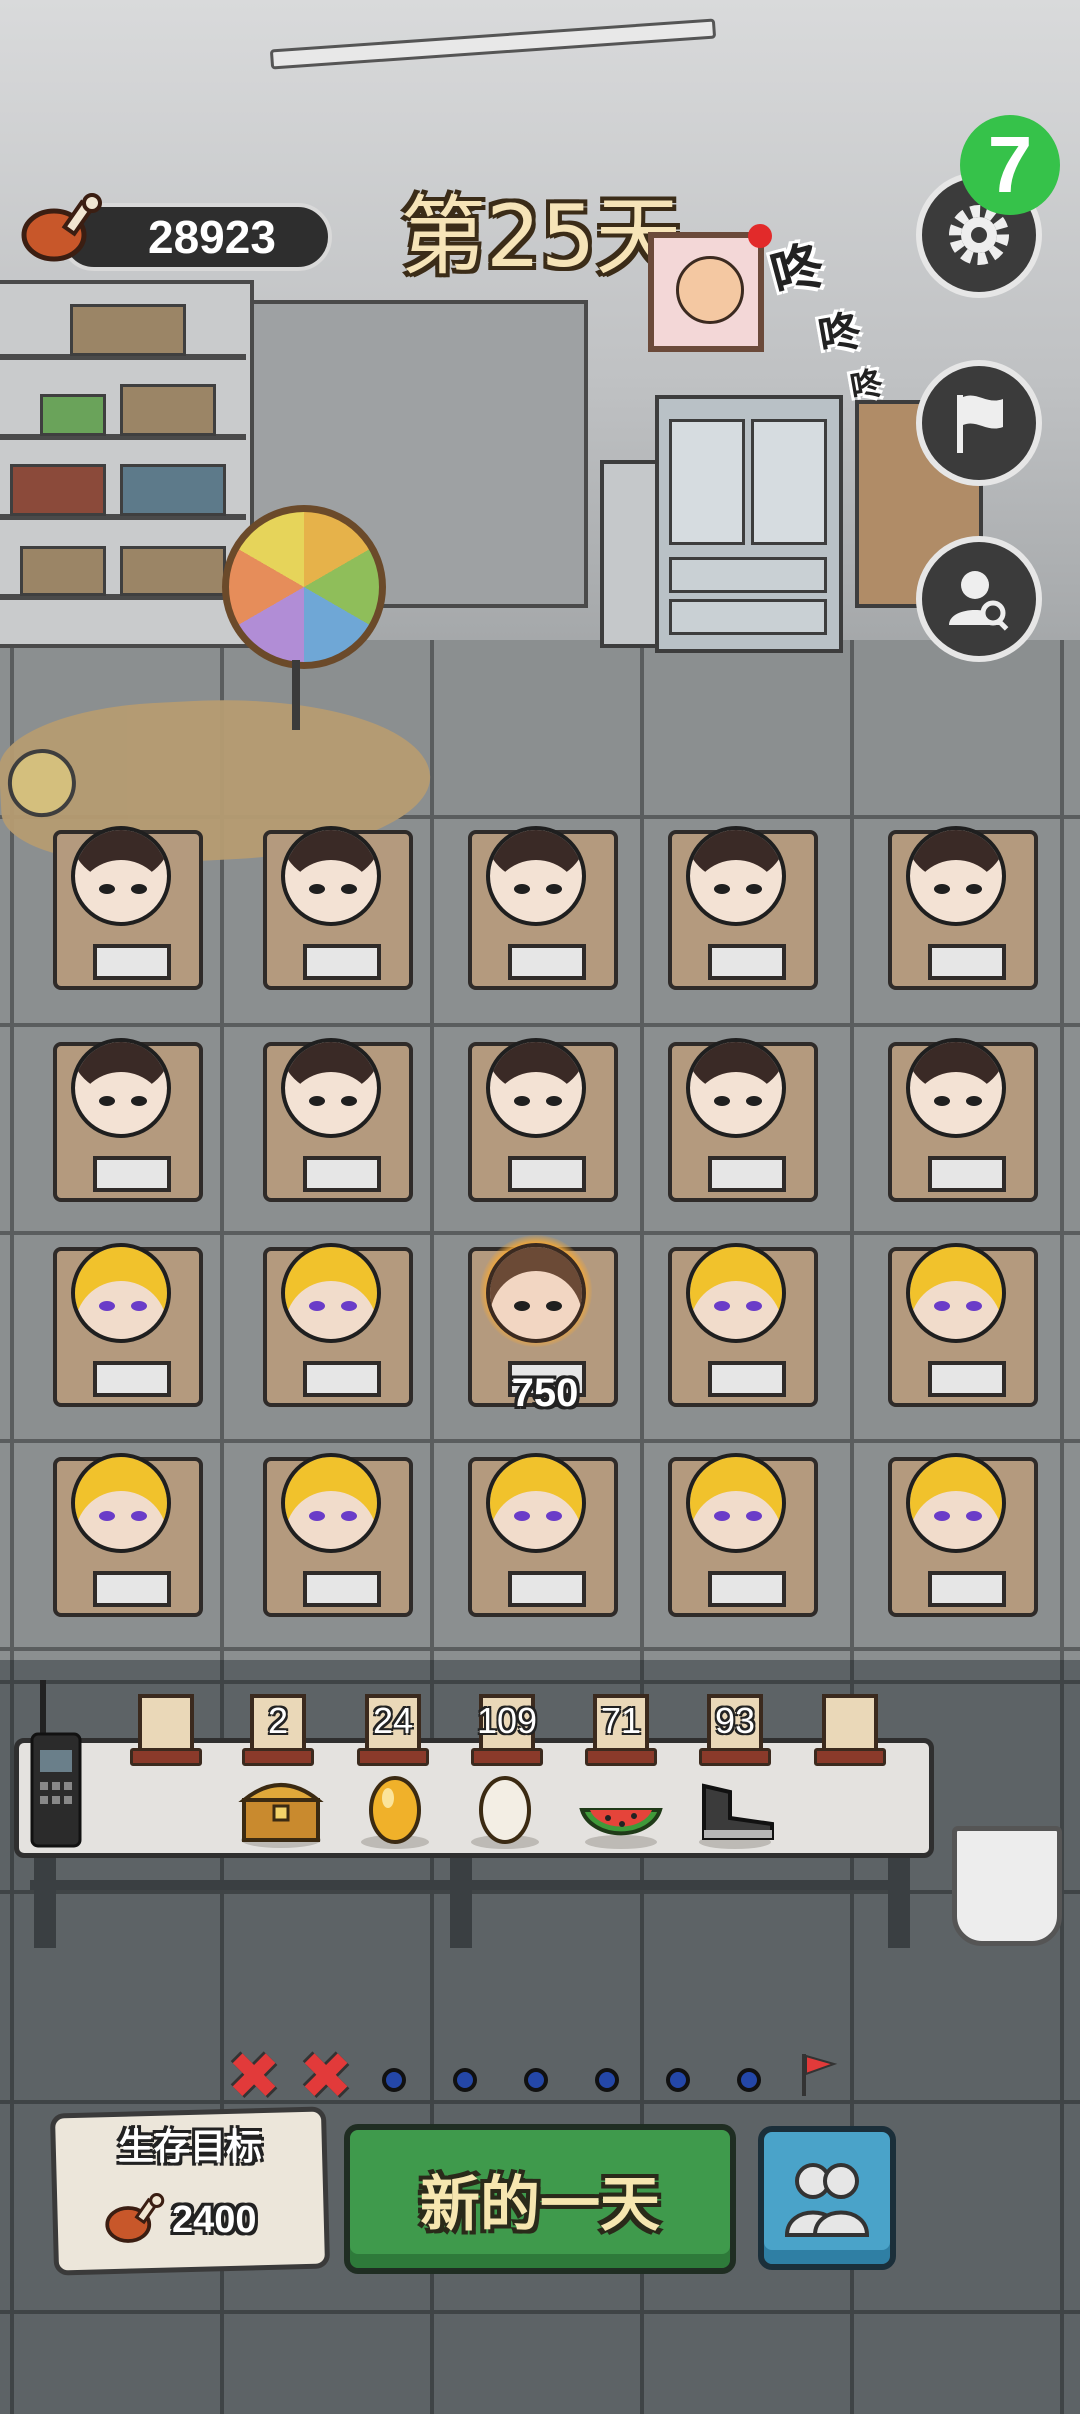  I want to click on walkie-talkie-icon, so click(56, 1765).